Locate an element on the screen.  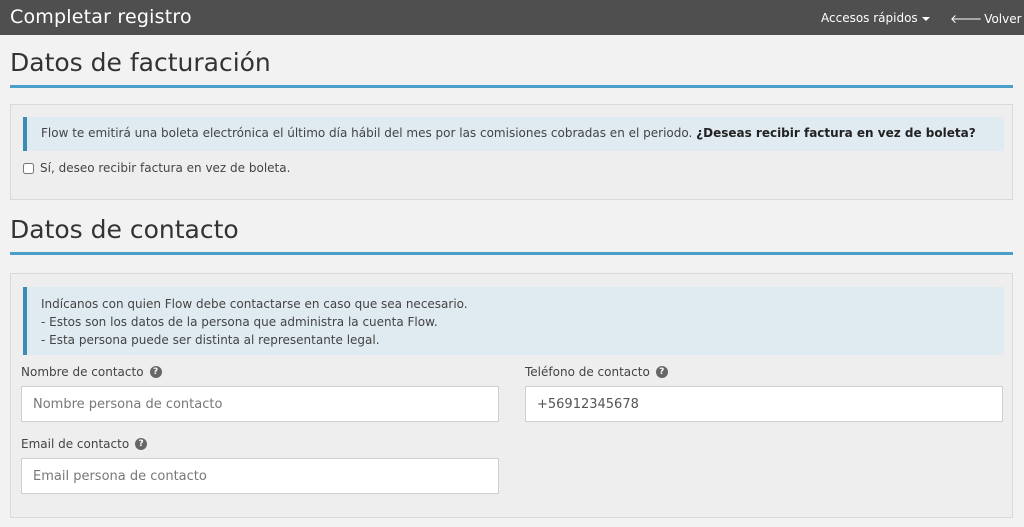
contact-email-label: Email de contacto is located at coordinates (75, 444).